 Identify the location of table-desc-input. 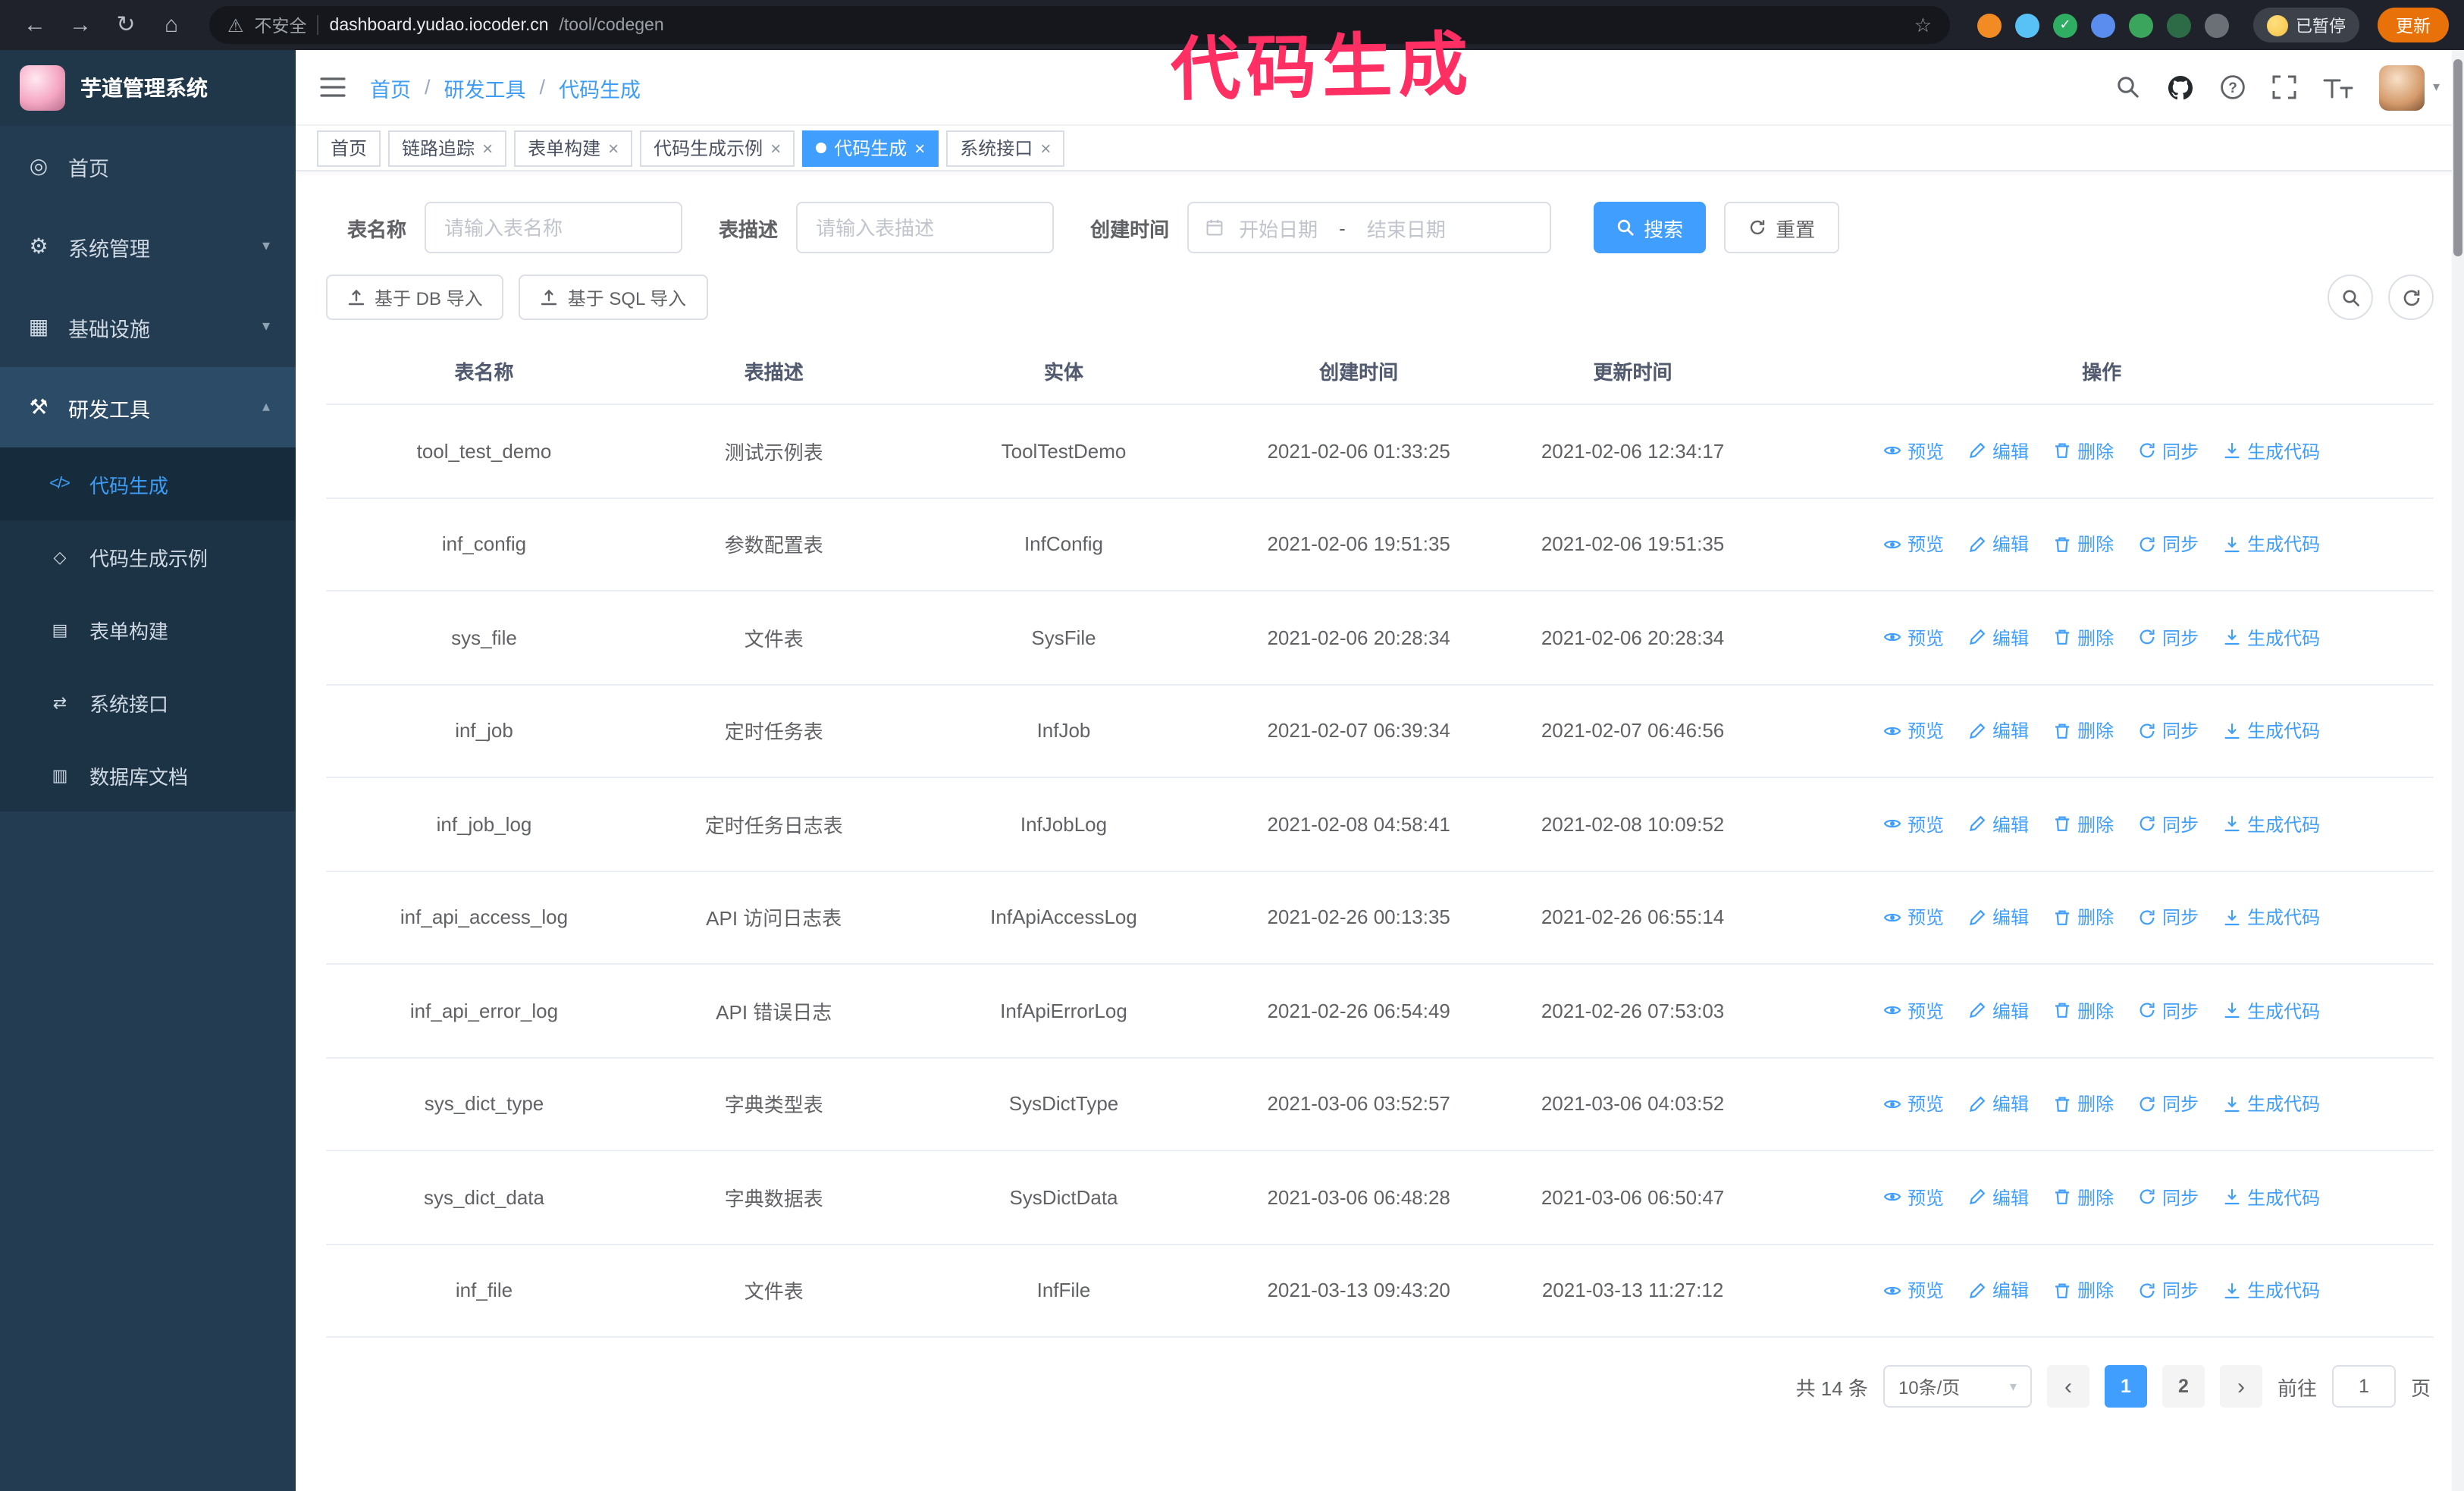
(925, 227).